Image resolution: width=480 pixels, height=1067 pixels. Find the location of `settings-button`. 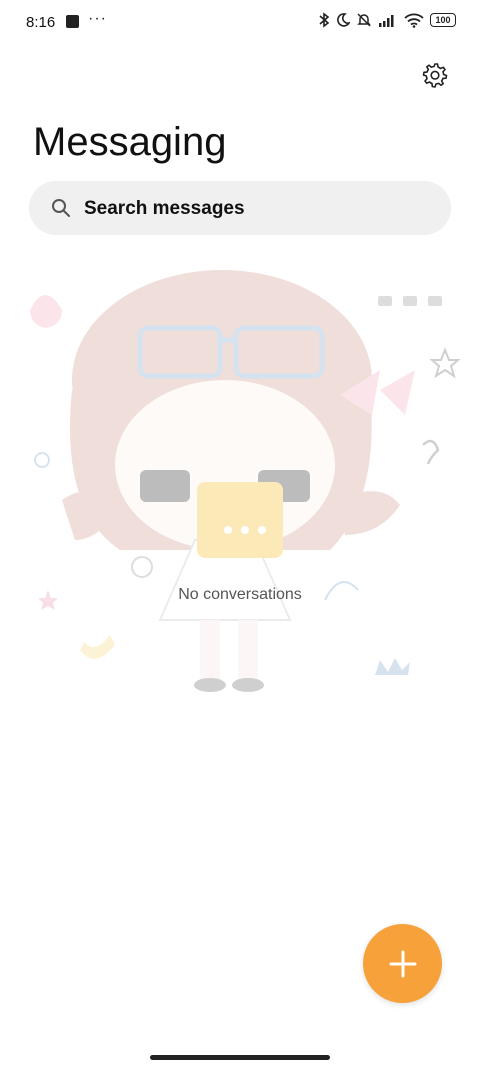

settings-button is located at coordinates (435, 75).